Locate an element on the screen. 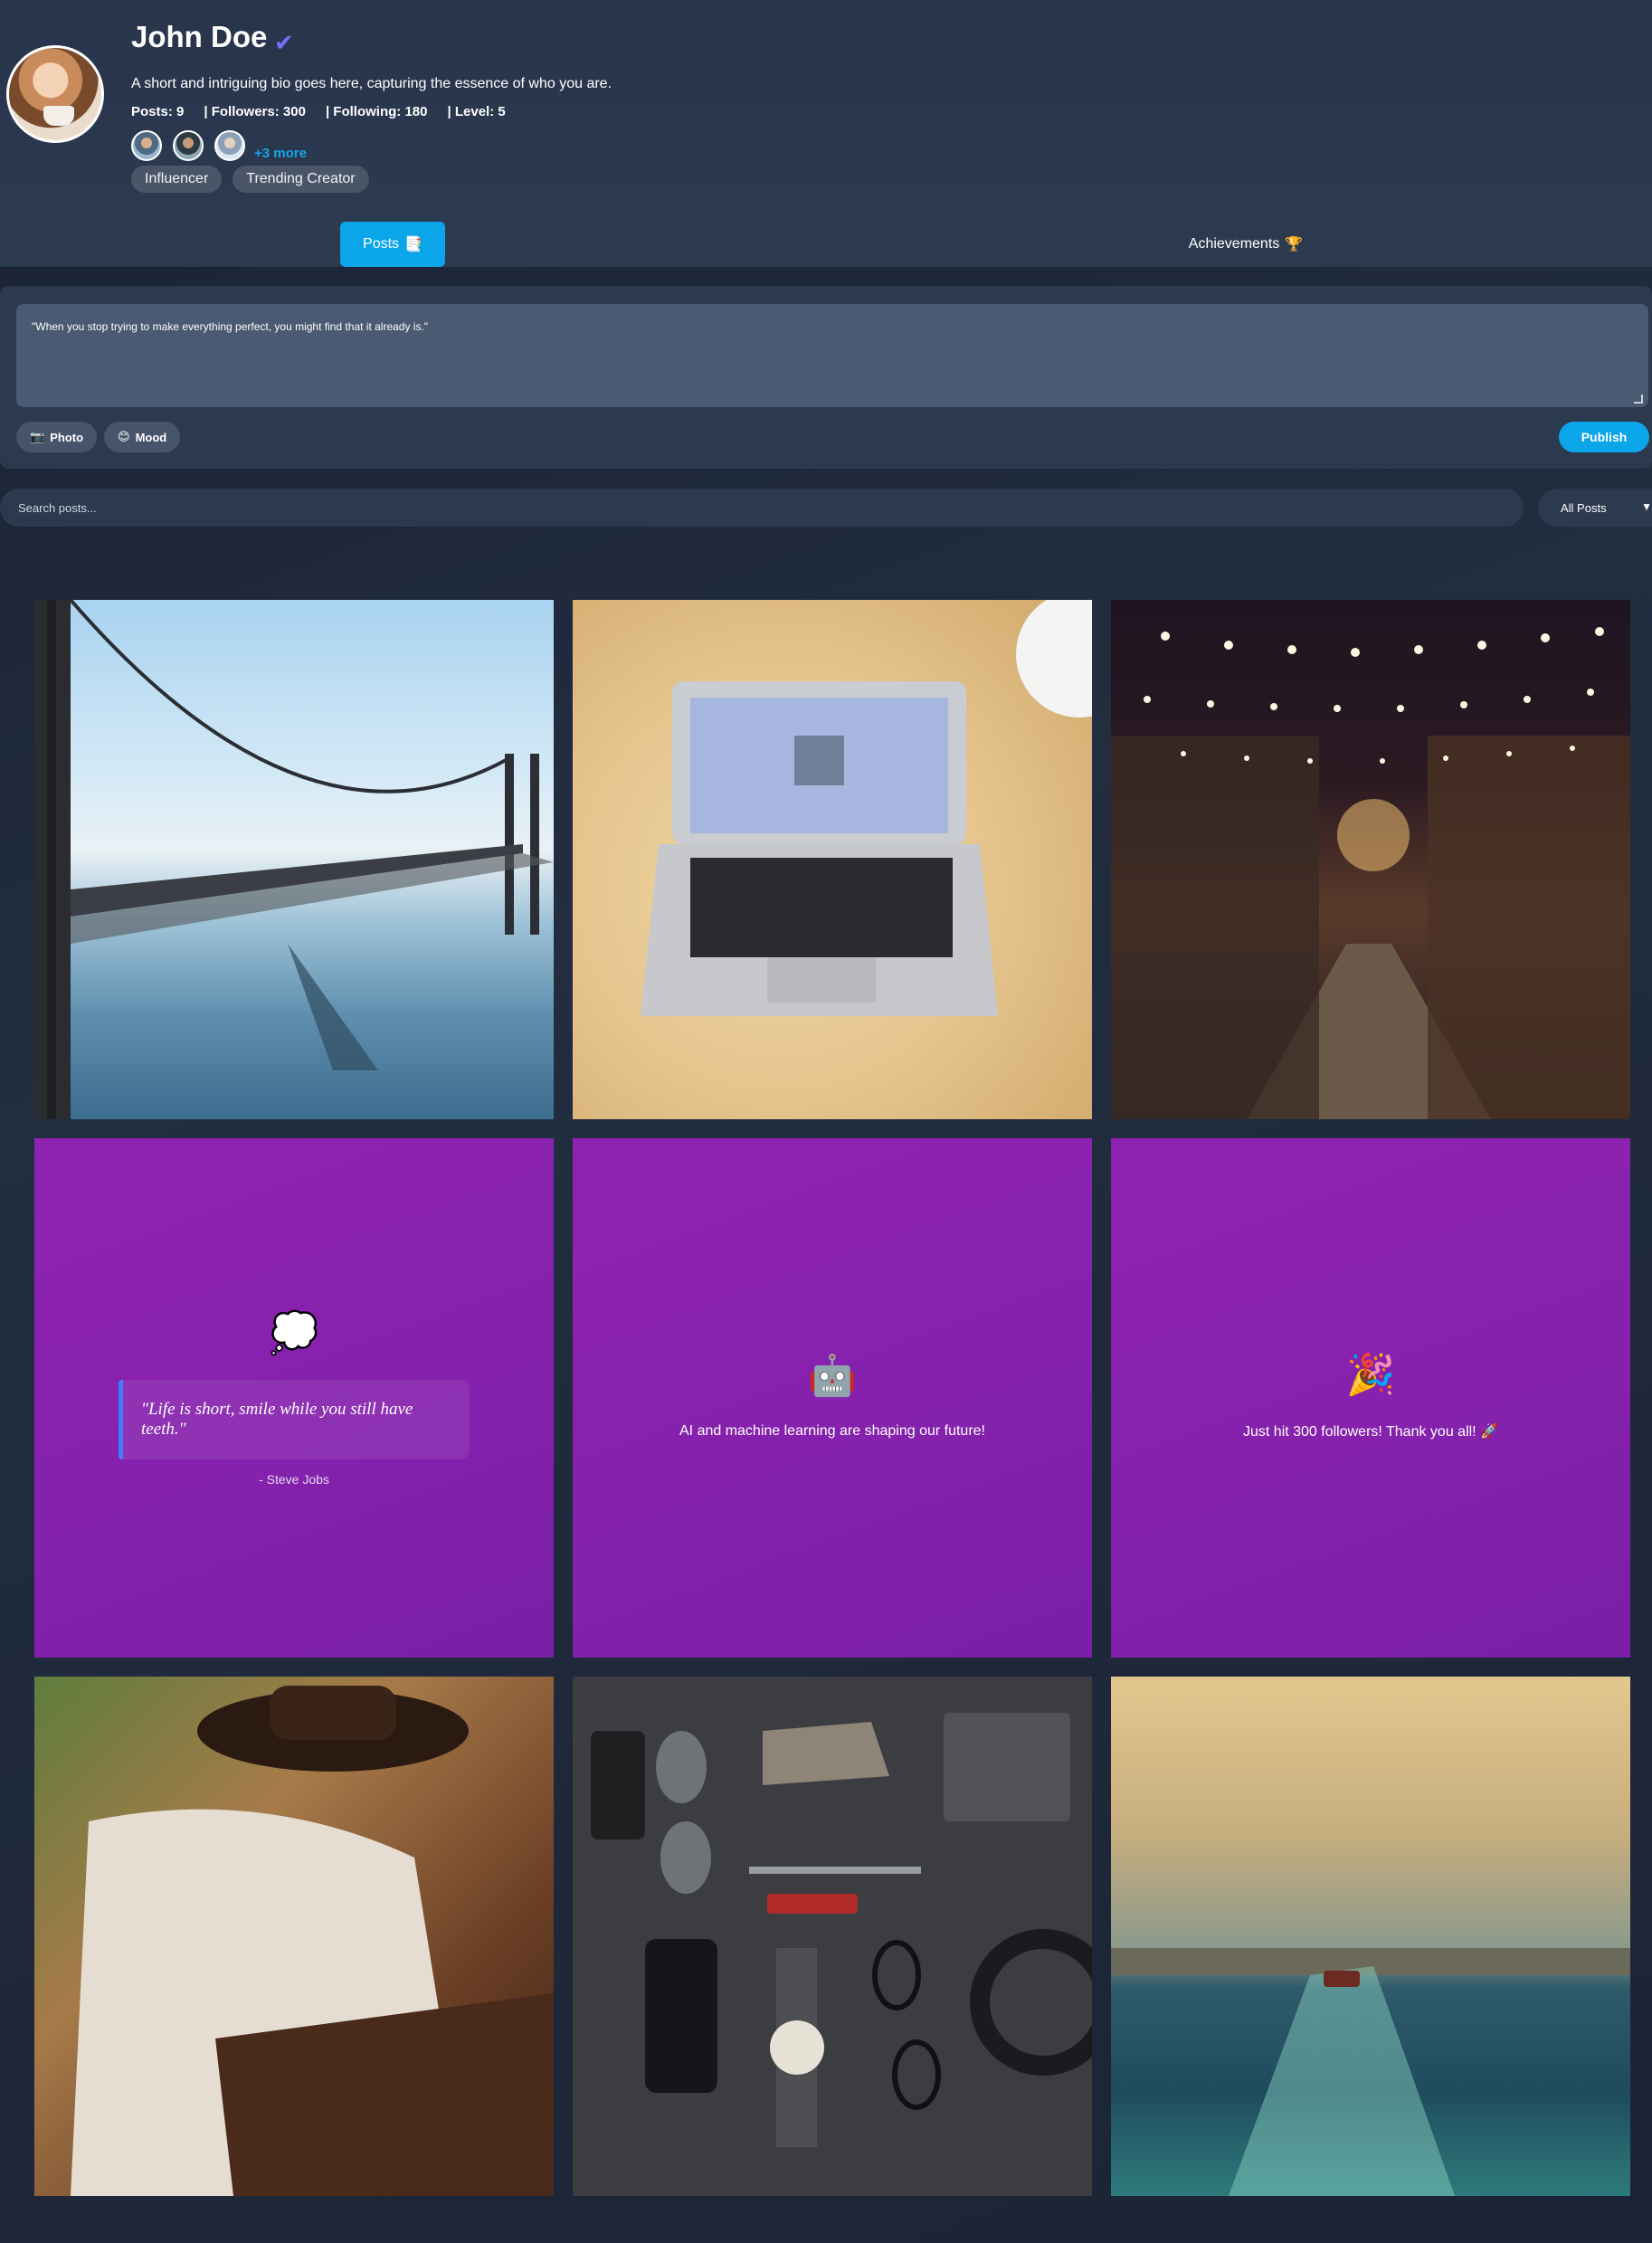  party-popper-icon: 🎉 is located at coordinates (1370, 1375).